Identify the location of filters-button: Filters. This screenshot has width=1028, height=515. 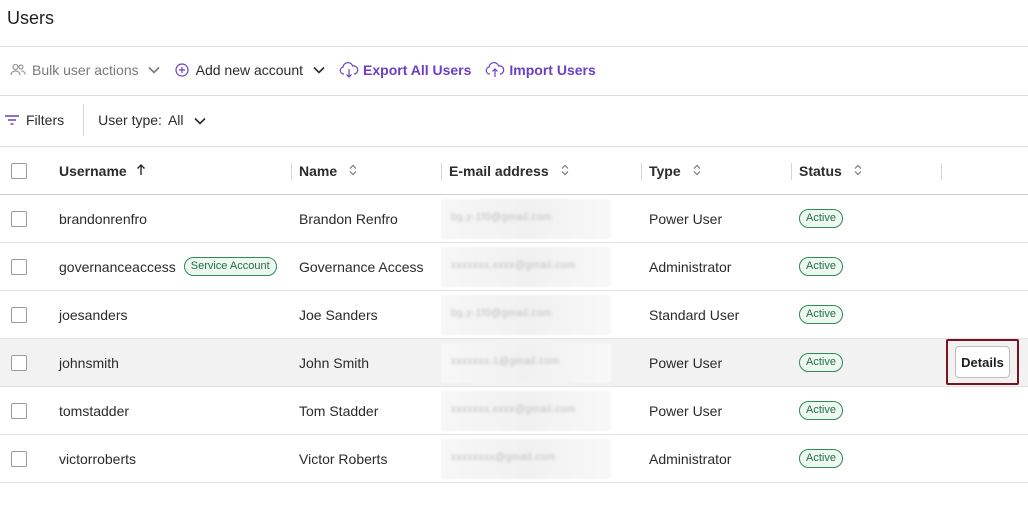
(34, 120).